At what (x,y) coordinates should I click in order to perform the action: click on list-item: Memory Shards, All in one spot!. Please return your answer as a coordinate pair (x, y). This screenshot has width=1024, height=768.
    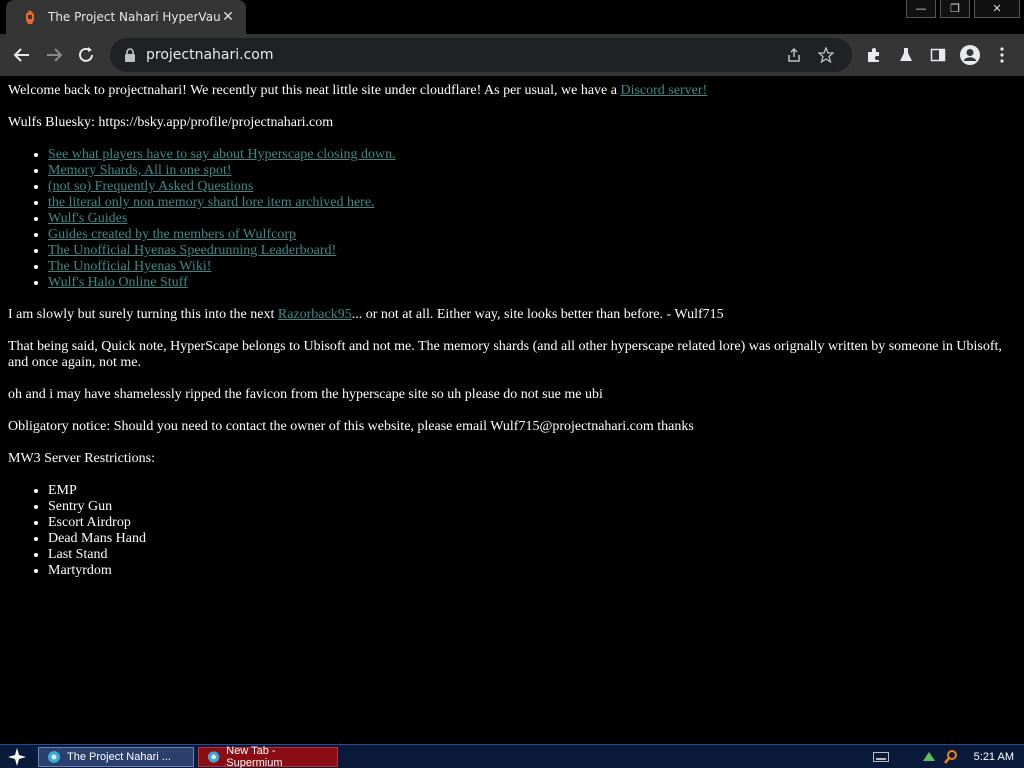
    Looking at the image, I should click on (532, 171).